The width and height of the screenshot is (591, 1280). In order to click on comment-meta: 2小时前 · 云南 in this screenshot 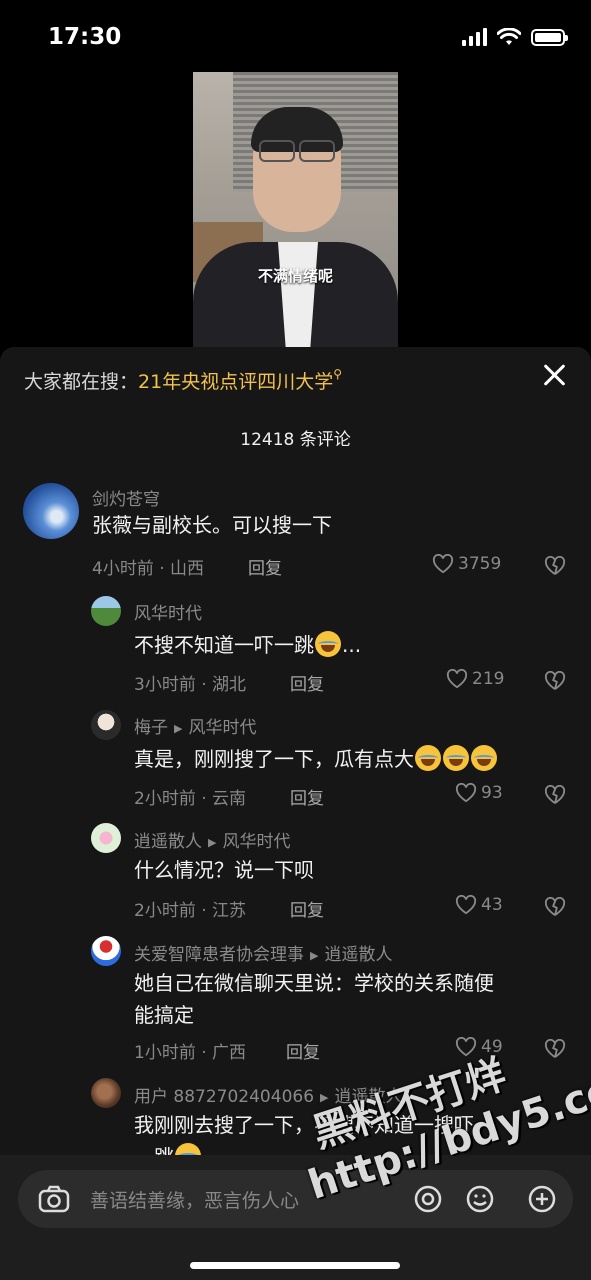, I will do `click(190, 799)`.